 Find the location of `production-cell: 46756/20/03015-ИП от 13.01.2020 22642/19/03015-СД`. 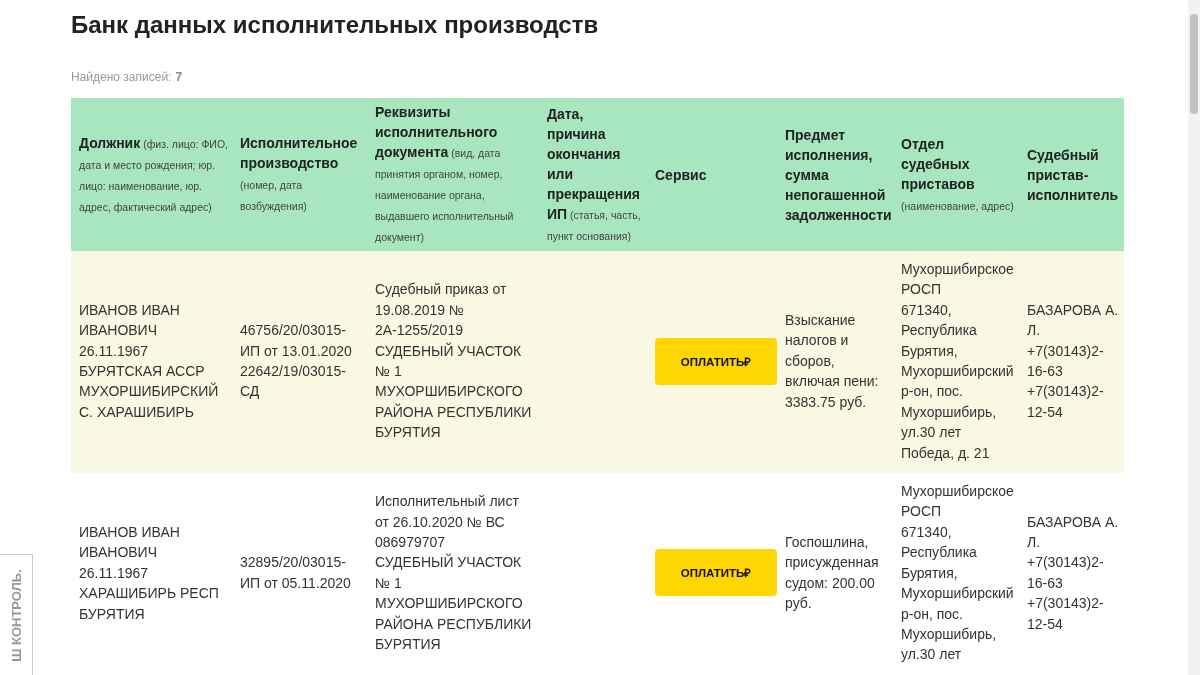

production-cell: 46756/20/03015-ИП от 13.01.2020 22642/19/03015-СД is located at coordinates (299, 362).